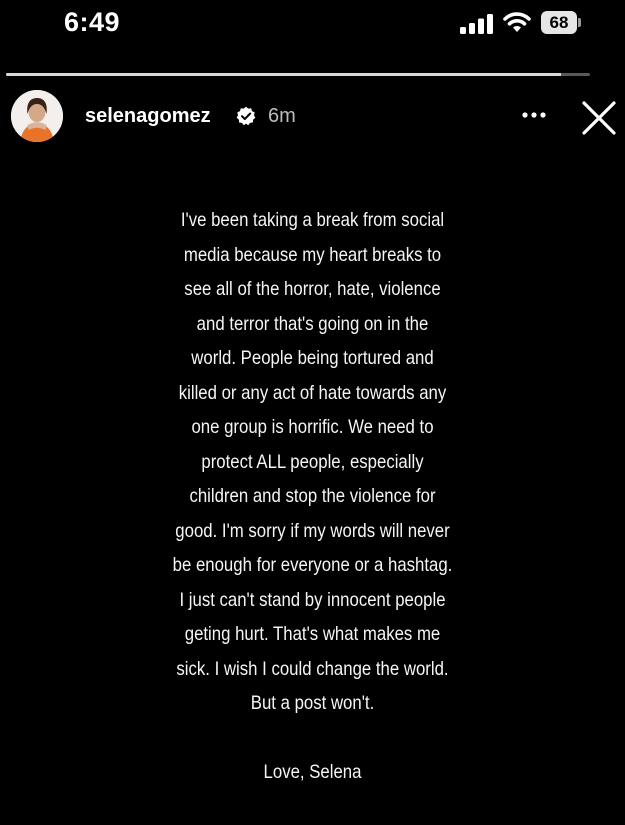 The image size is (625, 825). I want to click on story-line: But a post won't., so click(312, 703).